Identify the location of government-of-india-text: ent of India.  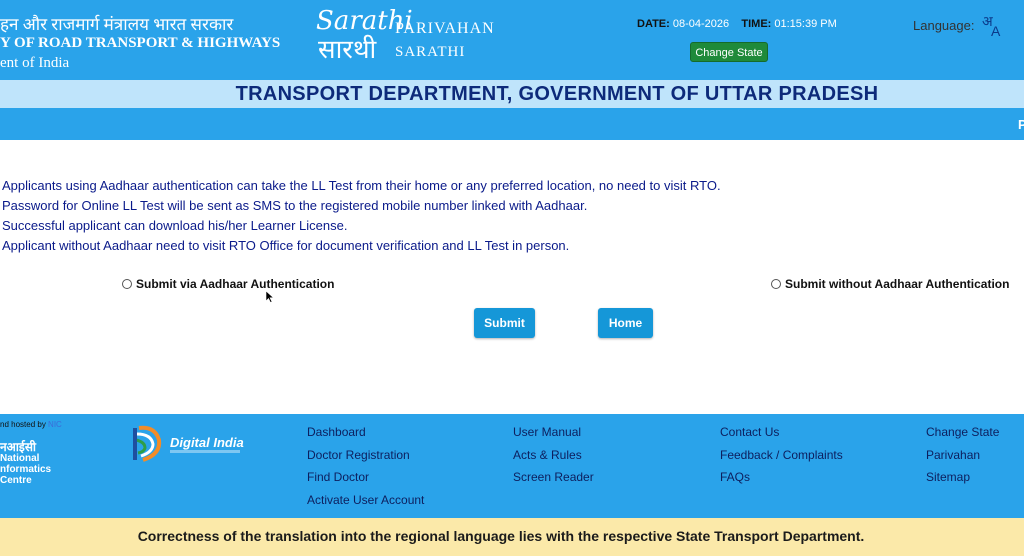
(35, 63).